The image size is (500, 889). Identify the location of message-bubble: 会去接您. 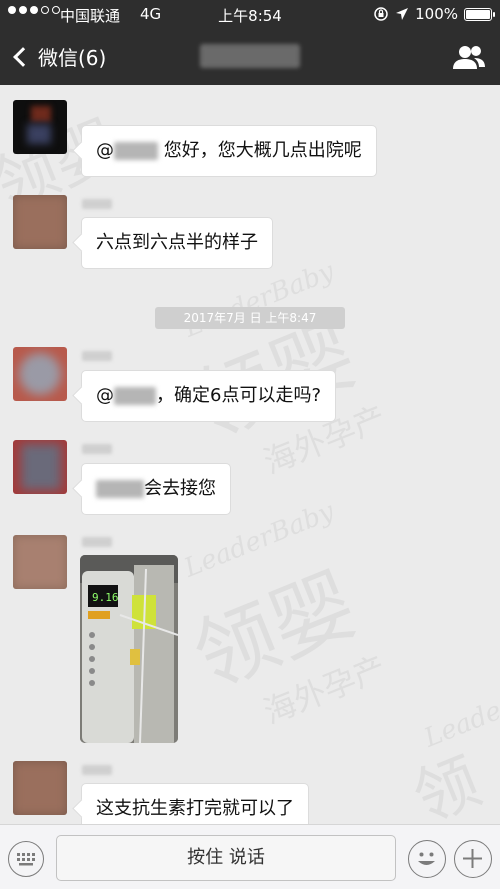
(156, 489).